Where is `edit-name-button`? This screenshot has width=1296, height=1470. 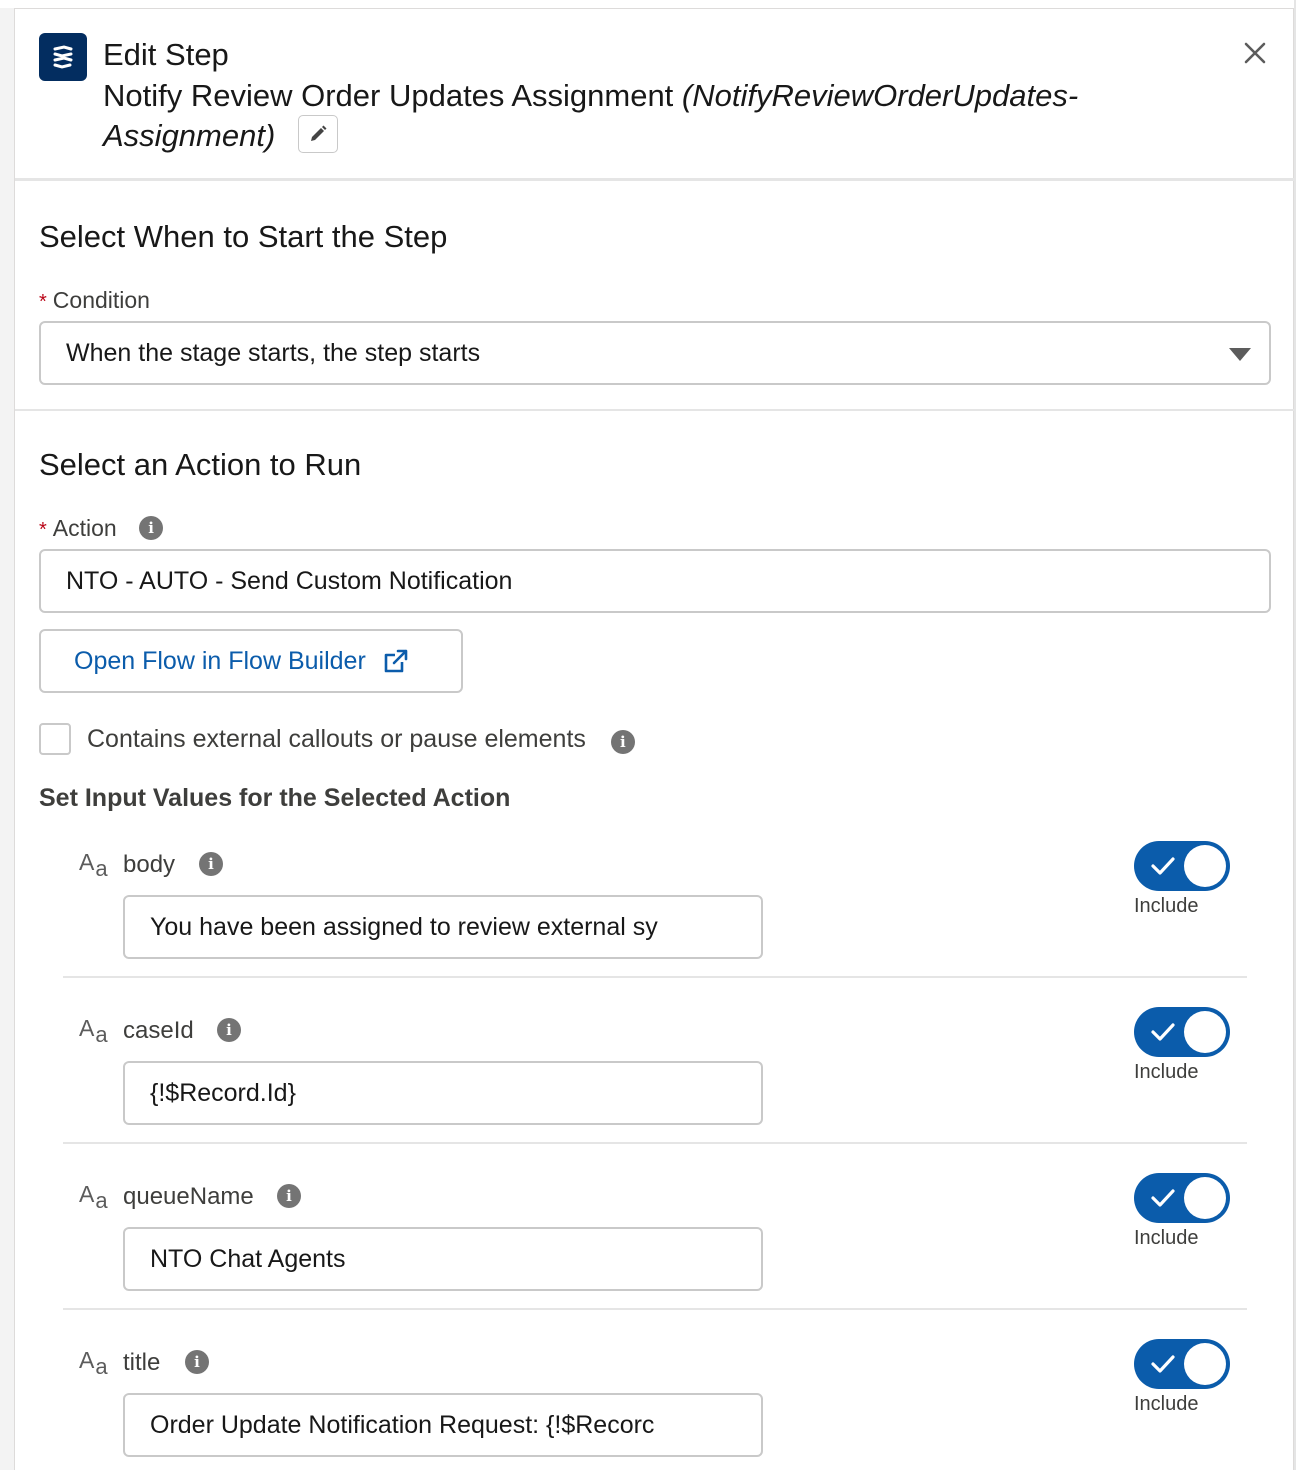
edit-name-button is located at coordinates (317, 133).